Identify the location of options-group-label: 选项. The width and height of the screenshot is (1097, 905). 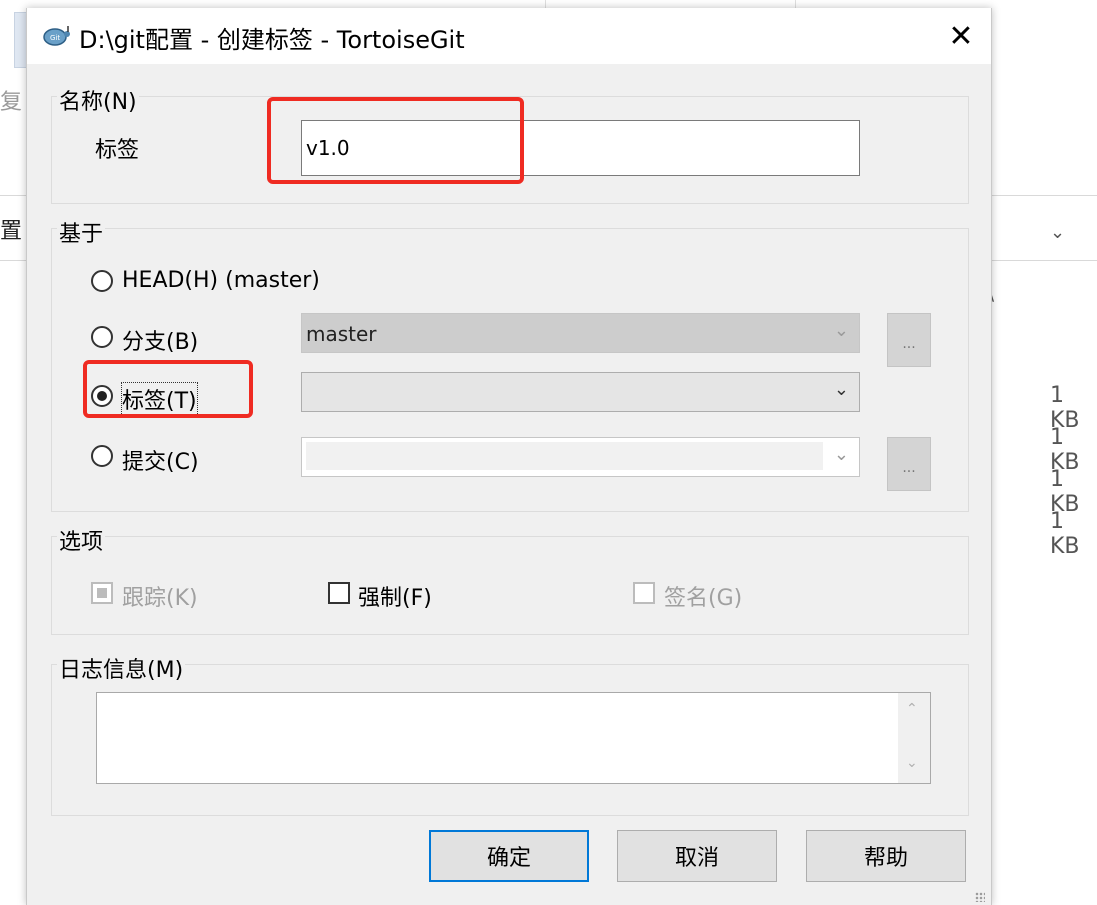
(81, 540).